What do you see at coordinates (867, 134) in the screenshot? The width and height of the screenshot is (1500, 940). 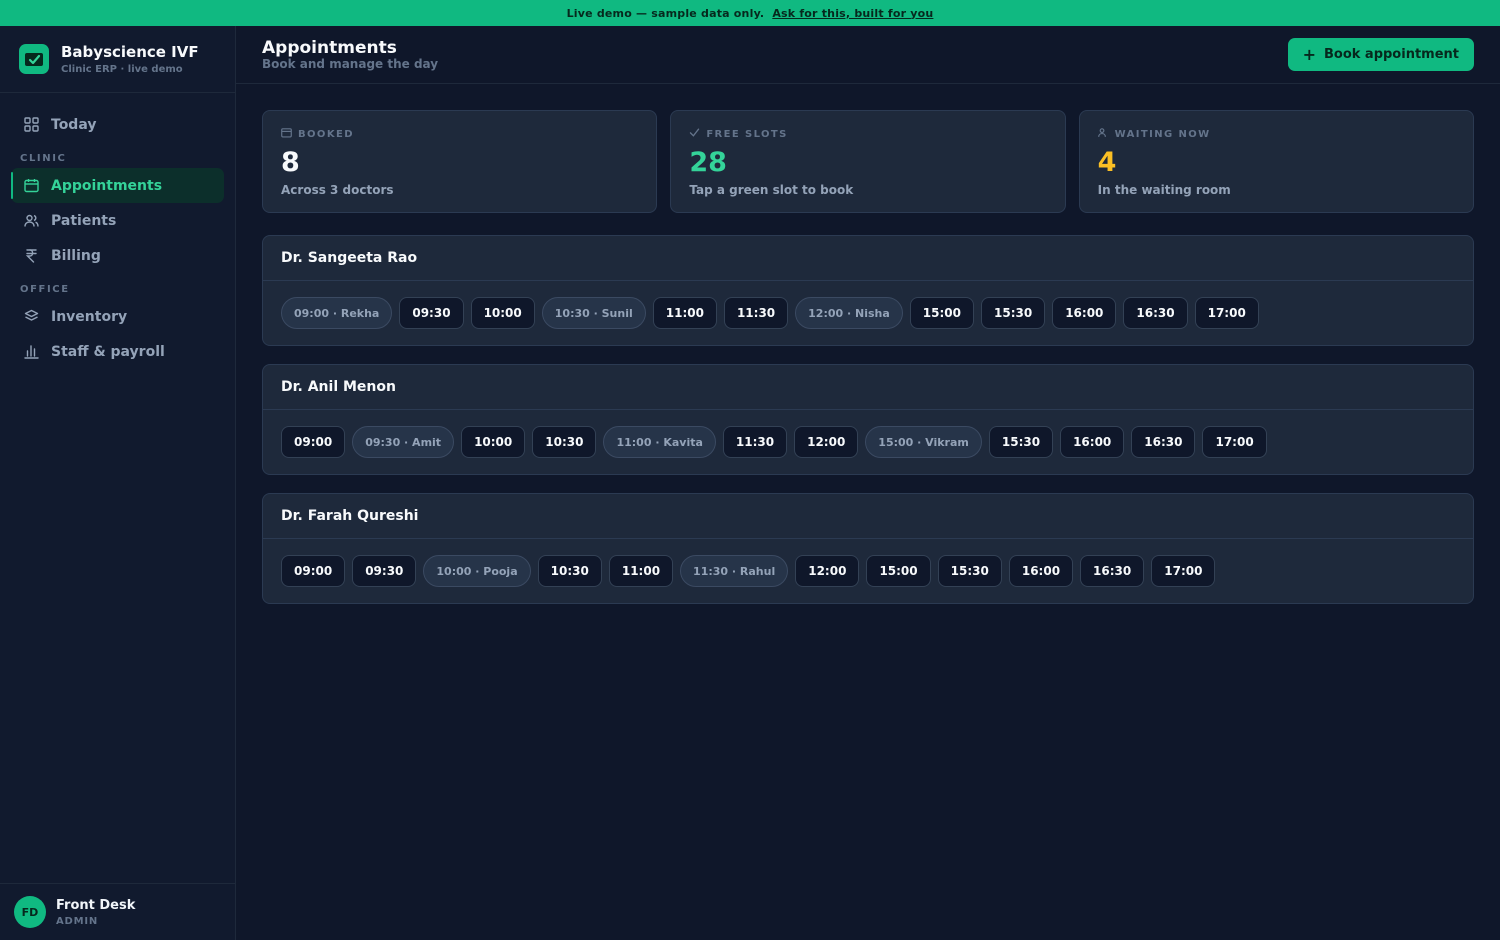 I see `stat-label: FREE SLOTS` at bounding box center [867, 134].